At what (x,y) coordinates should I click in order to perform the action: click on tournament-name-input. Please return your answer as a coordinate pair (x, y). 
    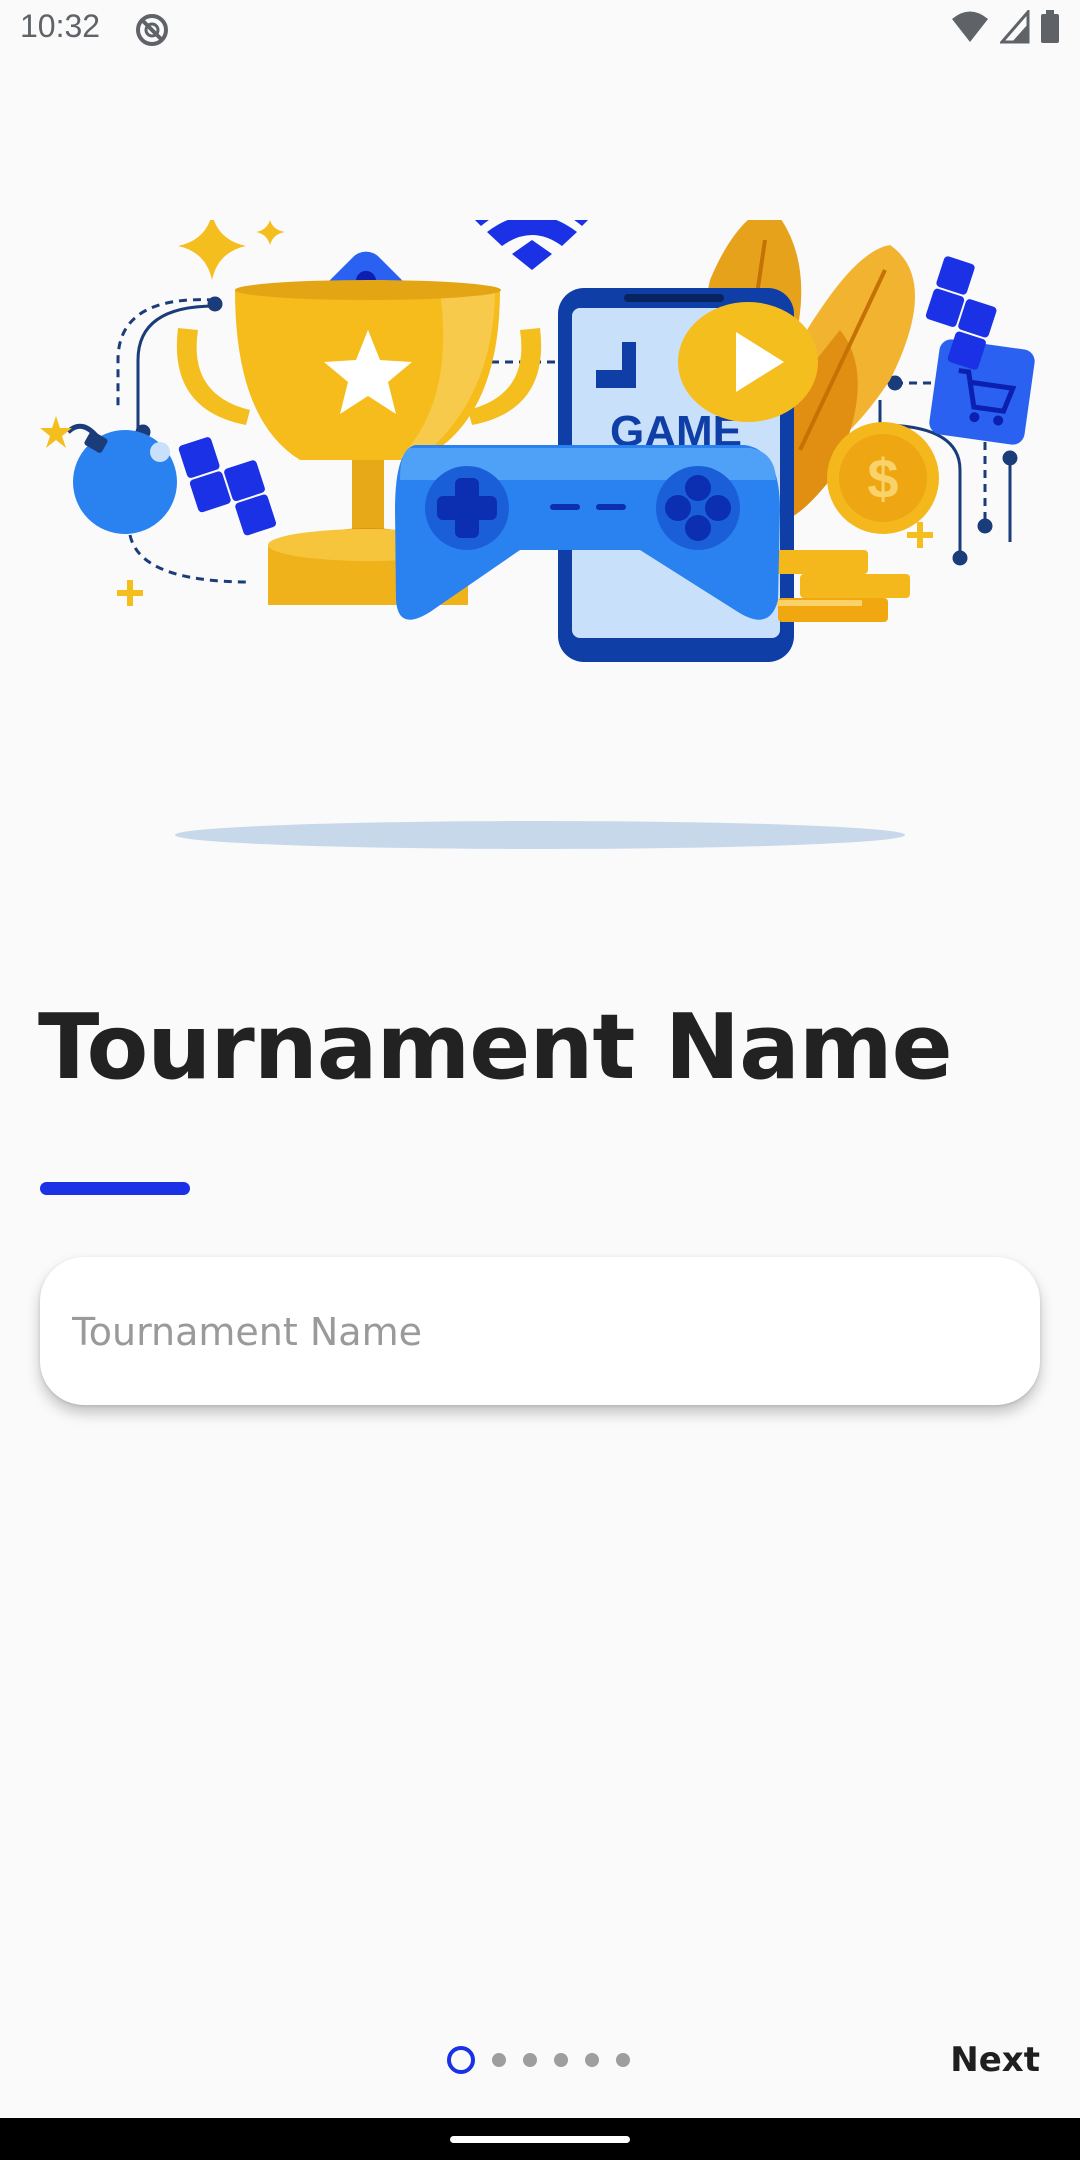
    Looking at the image, I should click on (542, 1332).